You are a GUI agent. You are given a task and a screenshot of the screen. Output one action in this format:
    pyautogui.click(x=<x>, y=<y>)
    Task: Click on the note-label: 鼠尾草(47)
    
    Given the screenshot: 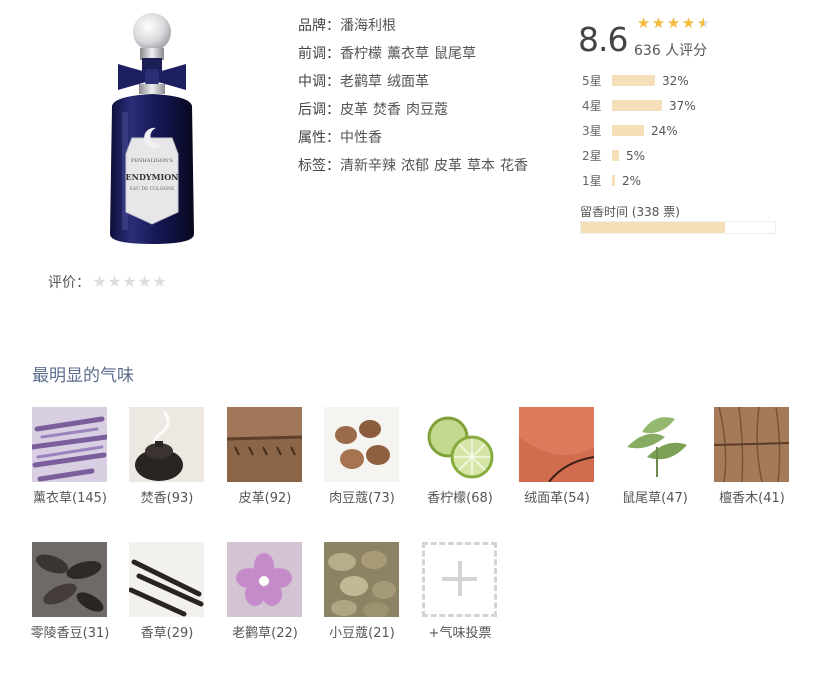 What is the action you would take?
    pyautogui.click(x=655, y=498)
    